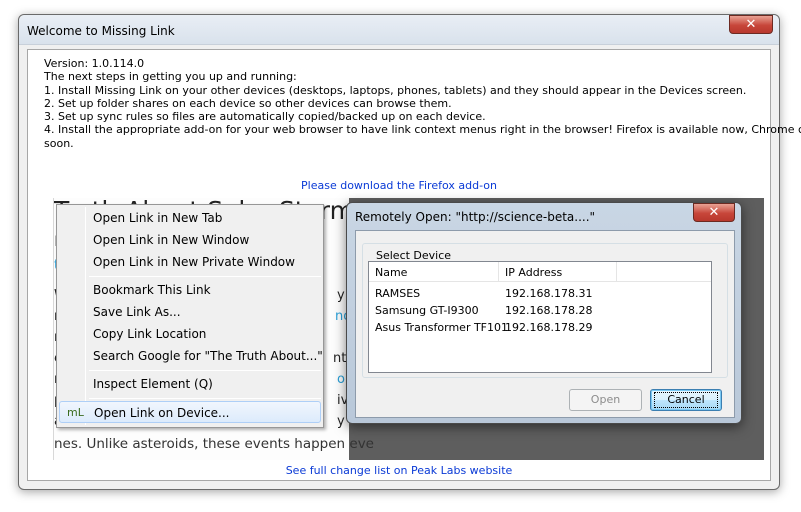 This screenshot has height=512, width=801. I want to click on menu-item-open-new-tab: Open Link in New Tab, so click(190, 218).